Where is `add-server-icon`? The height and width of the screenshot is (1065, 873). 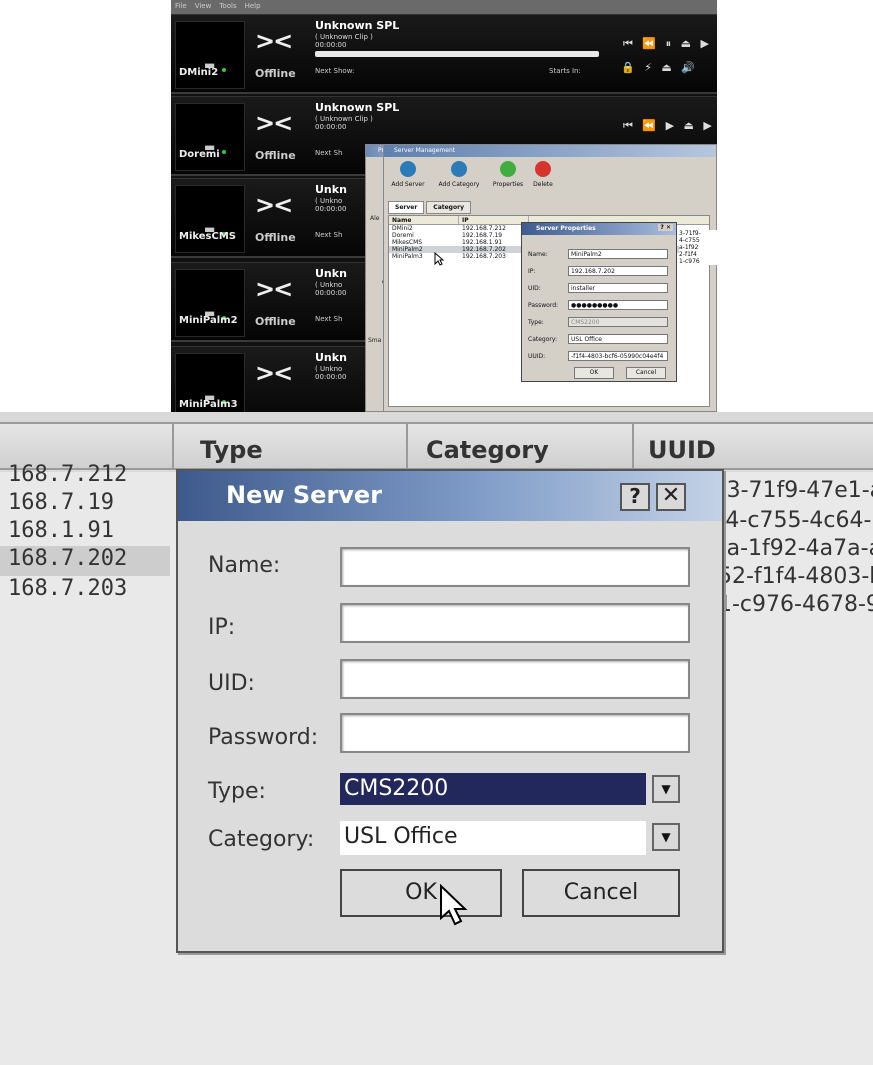
add-server-icon is located at coordinates (408, 169).